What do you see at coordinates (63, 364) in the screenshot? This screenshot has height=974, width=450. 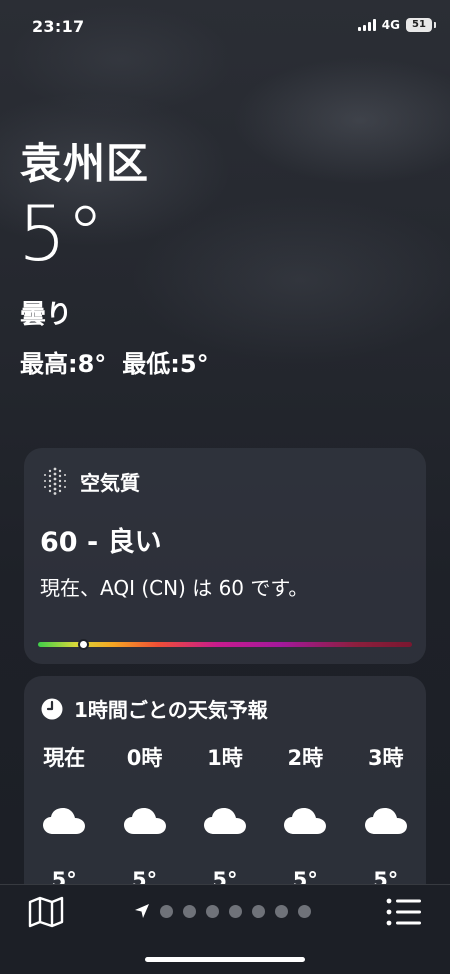 I see `high-temperature: 最高:8°` at bounding box center [63, 364].